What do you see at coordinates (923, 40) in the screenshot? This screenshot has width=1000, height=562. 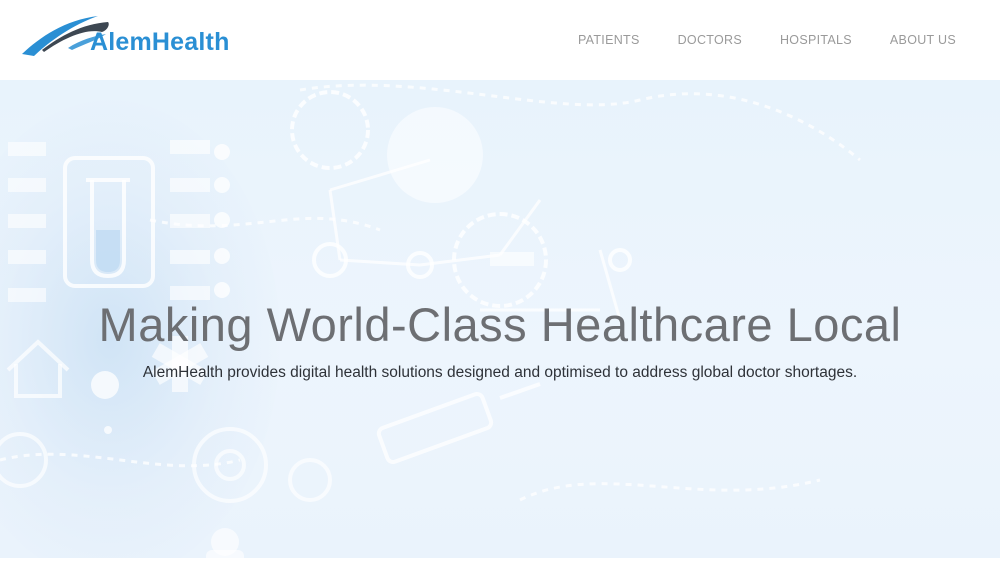 I see `nav-link-about-us: ABOUT US` at bounding box center [923, 40].